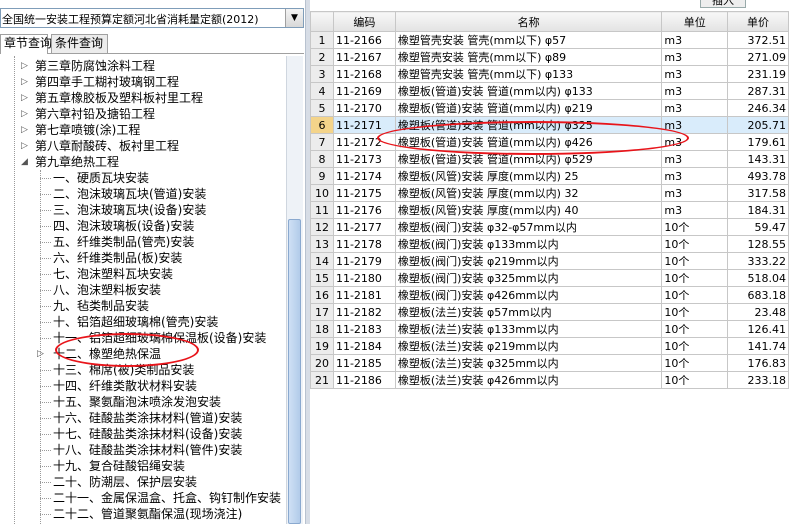 Image resolution: width=789 pixels, height=524 pixels. What do you see at coordinates (322, 278) in the screenshot?
I see `row-number: 15` at bounding box center [322, 278].